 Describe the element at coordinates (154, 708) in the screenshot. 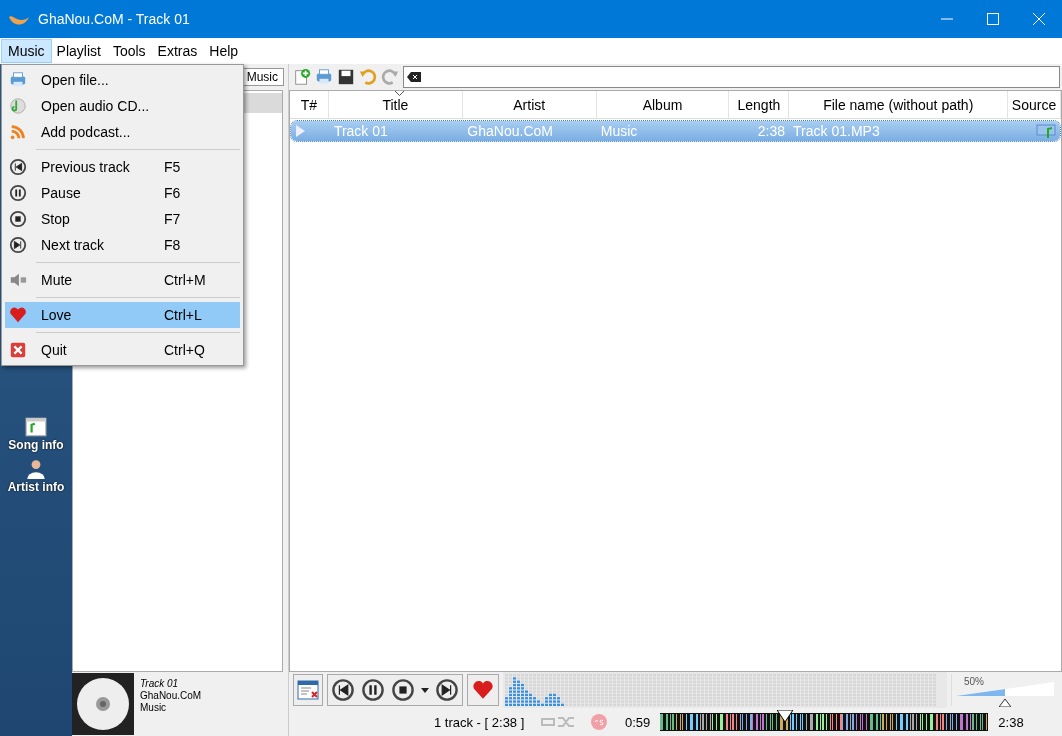

I see `now-playing-album: Music` at that location.